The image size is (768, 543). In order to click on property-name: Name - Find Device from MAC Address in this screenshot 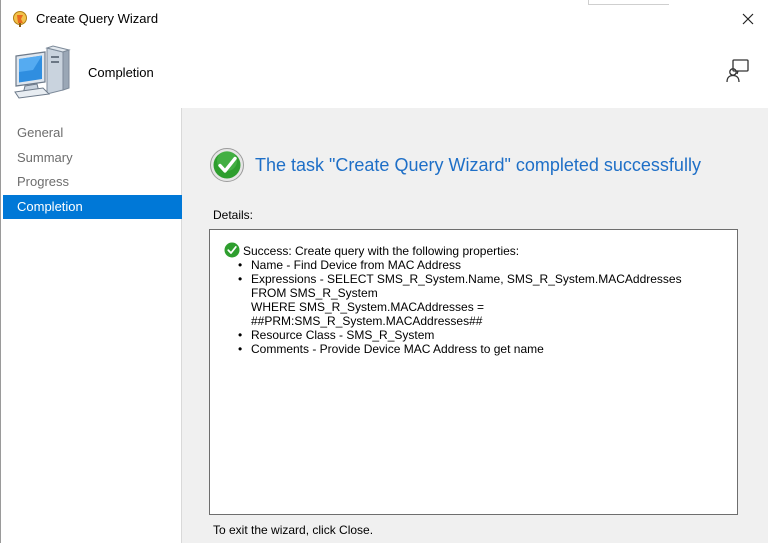, I will do `click(475, 265)`.